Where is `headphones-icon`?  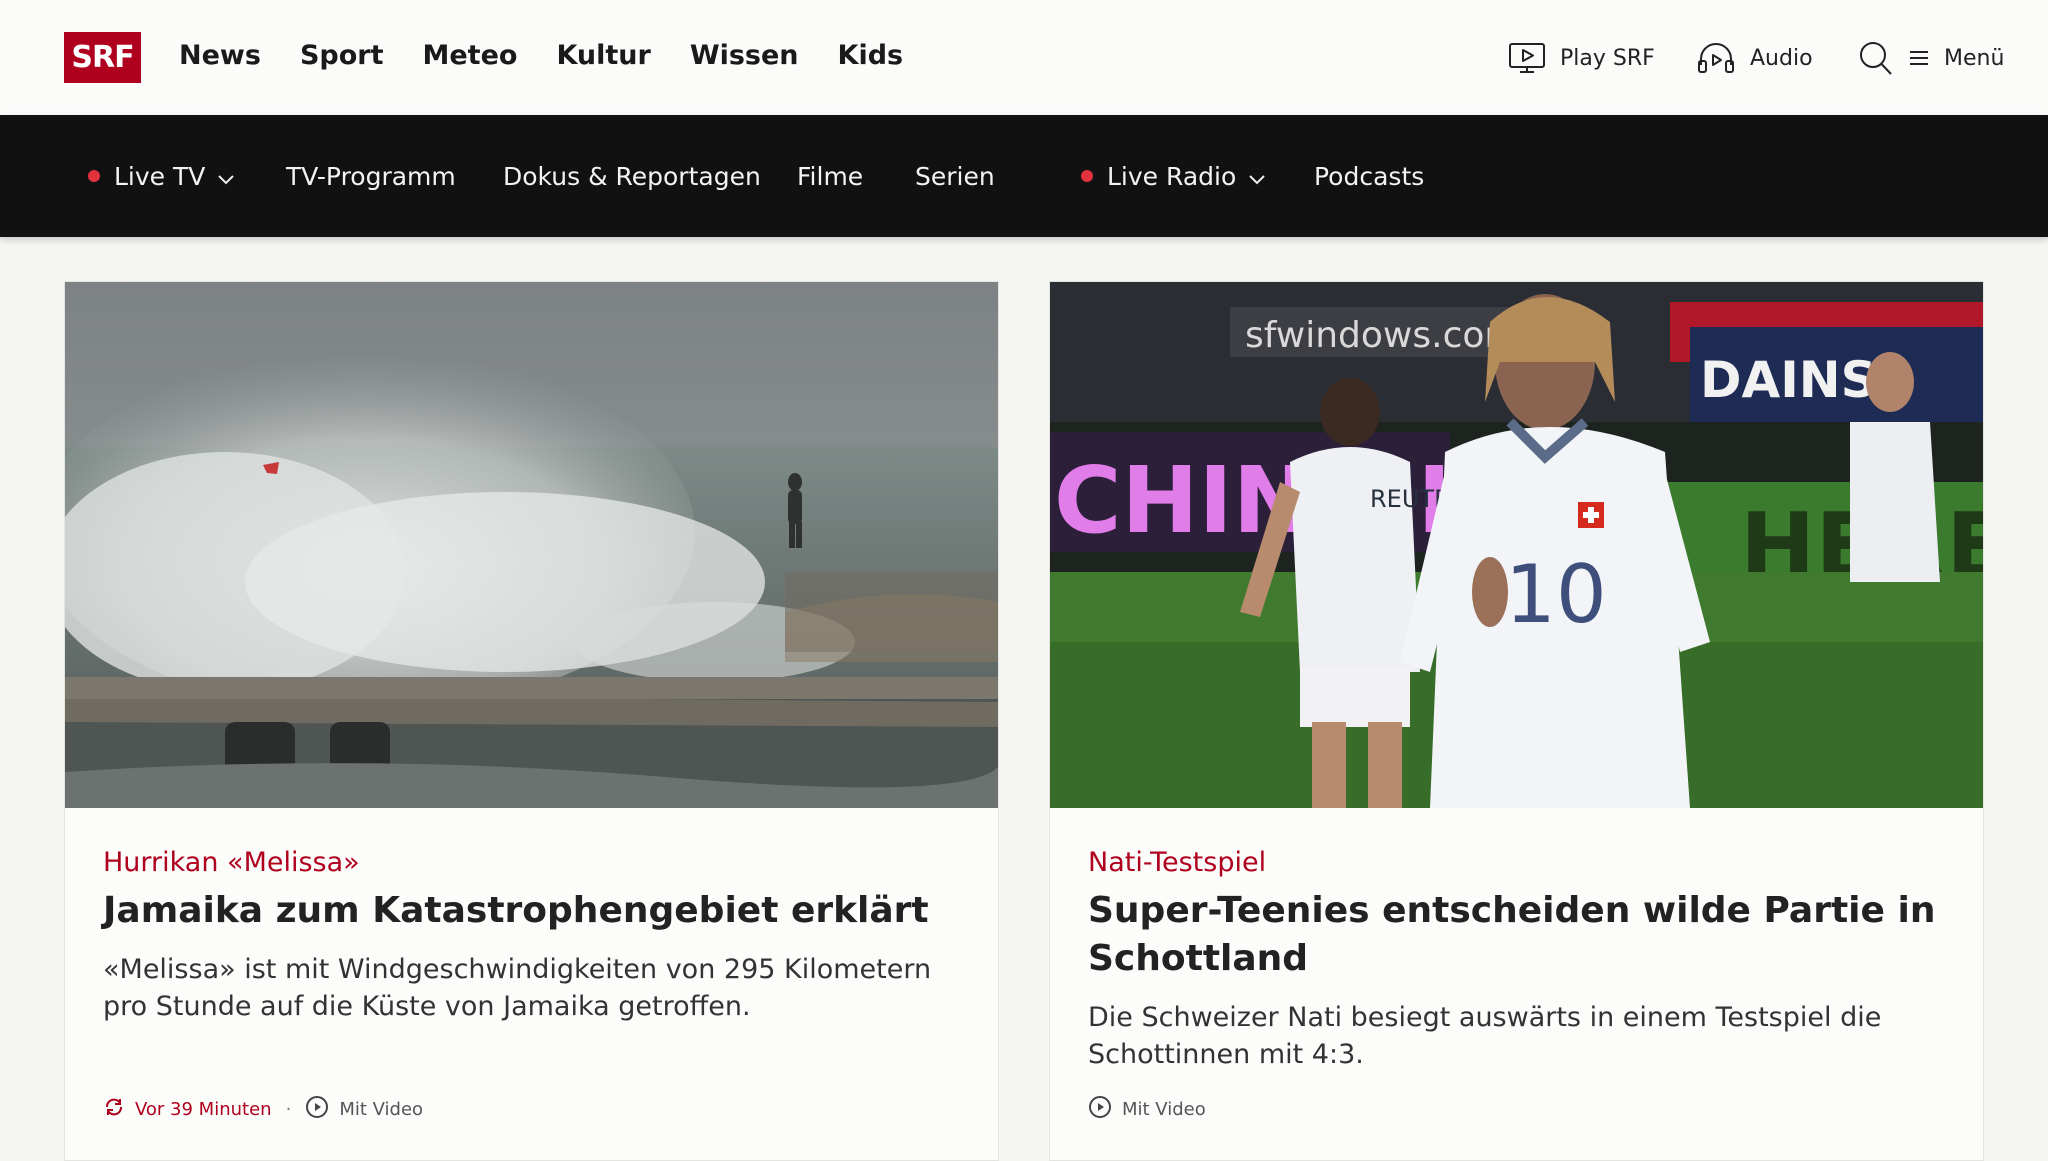 headphones-icon is located at coordinates (1716, 58).